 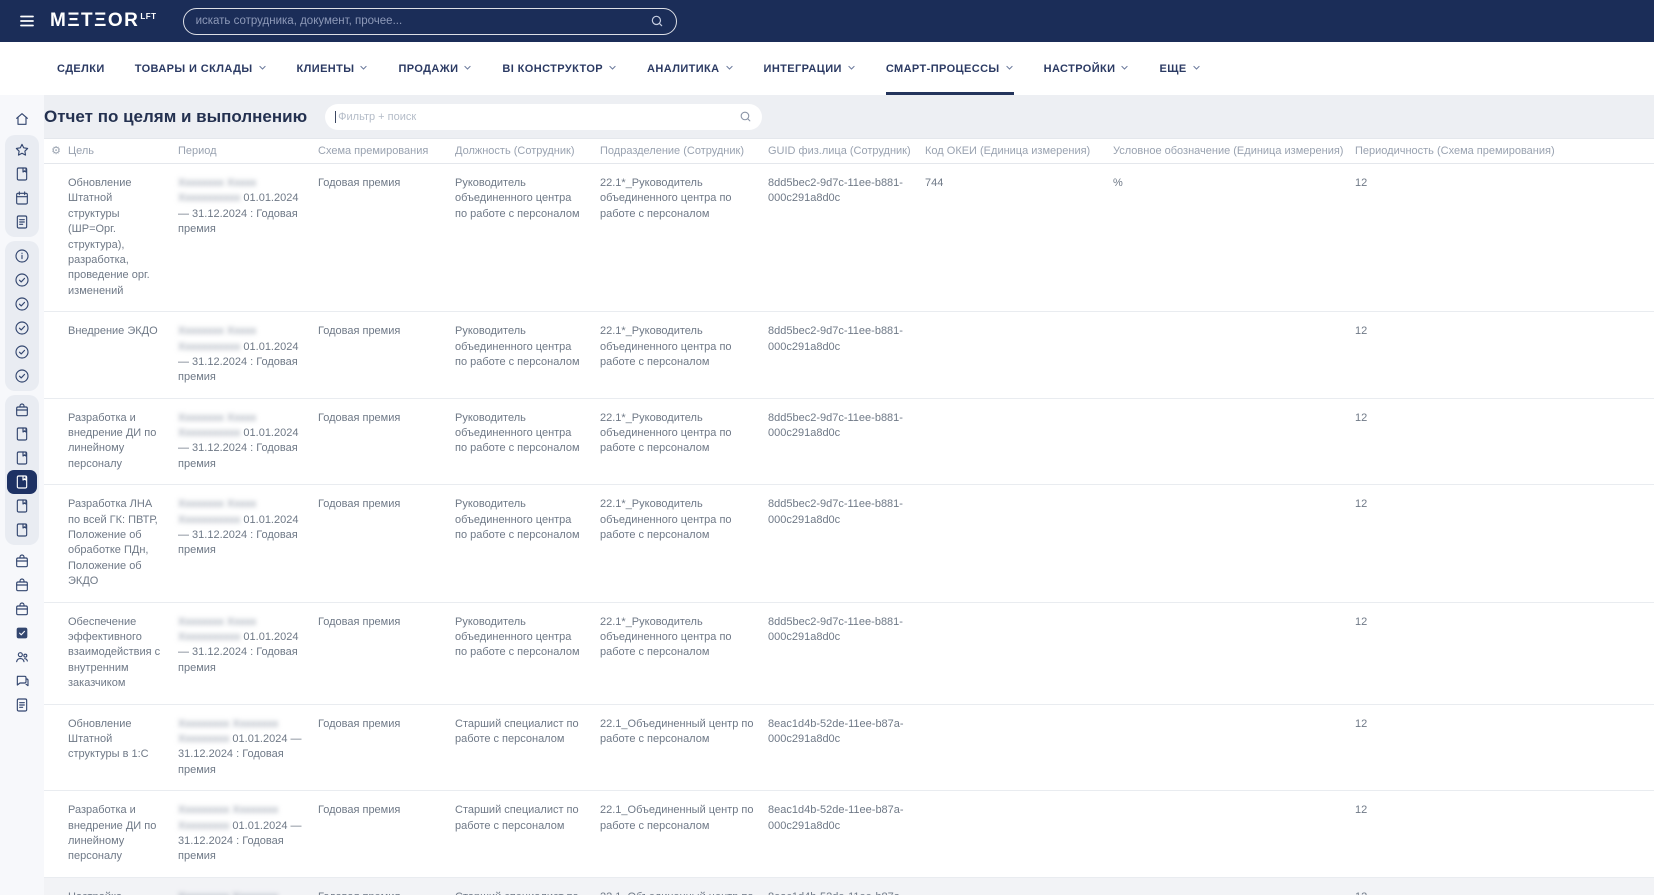 I want to click on nav-tab-2: ТОВАРЫ И СКЛАДЫ, so click(x=201, y=68).